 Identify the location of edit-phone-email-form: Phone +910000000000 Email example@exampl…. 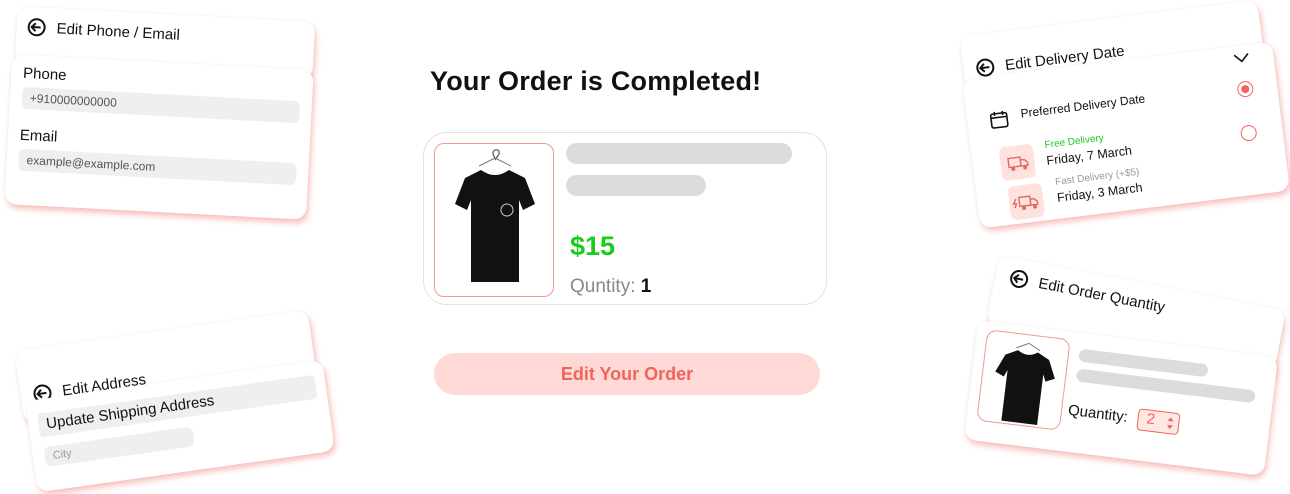
(159, 137).